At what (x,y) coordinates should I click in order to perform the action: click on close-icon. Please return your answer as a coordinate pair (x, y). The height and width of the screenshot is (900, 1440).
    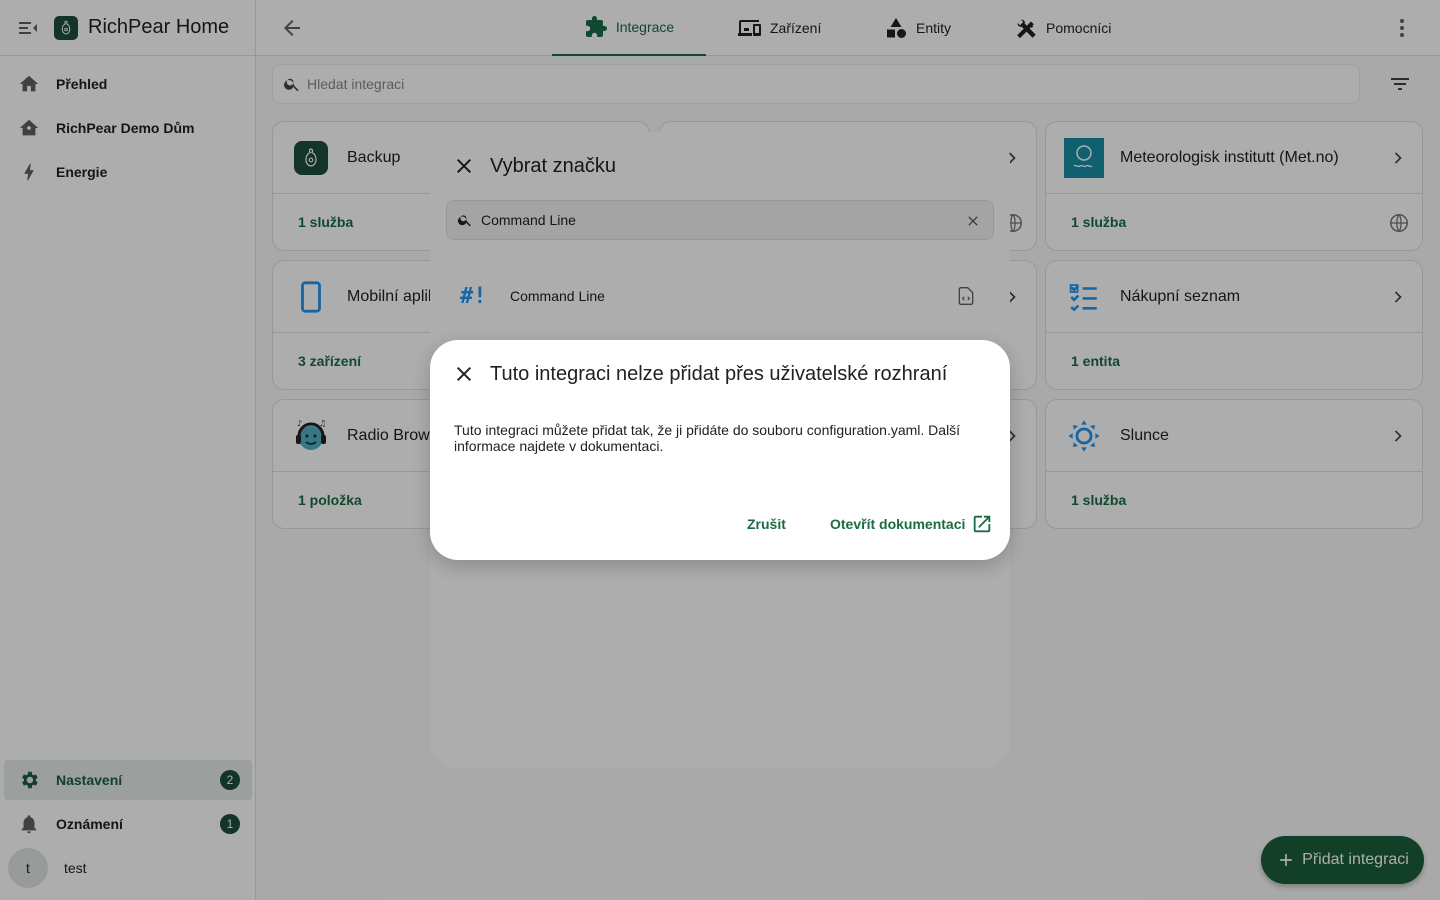
    Looking at the image, I should click on (464, 374).